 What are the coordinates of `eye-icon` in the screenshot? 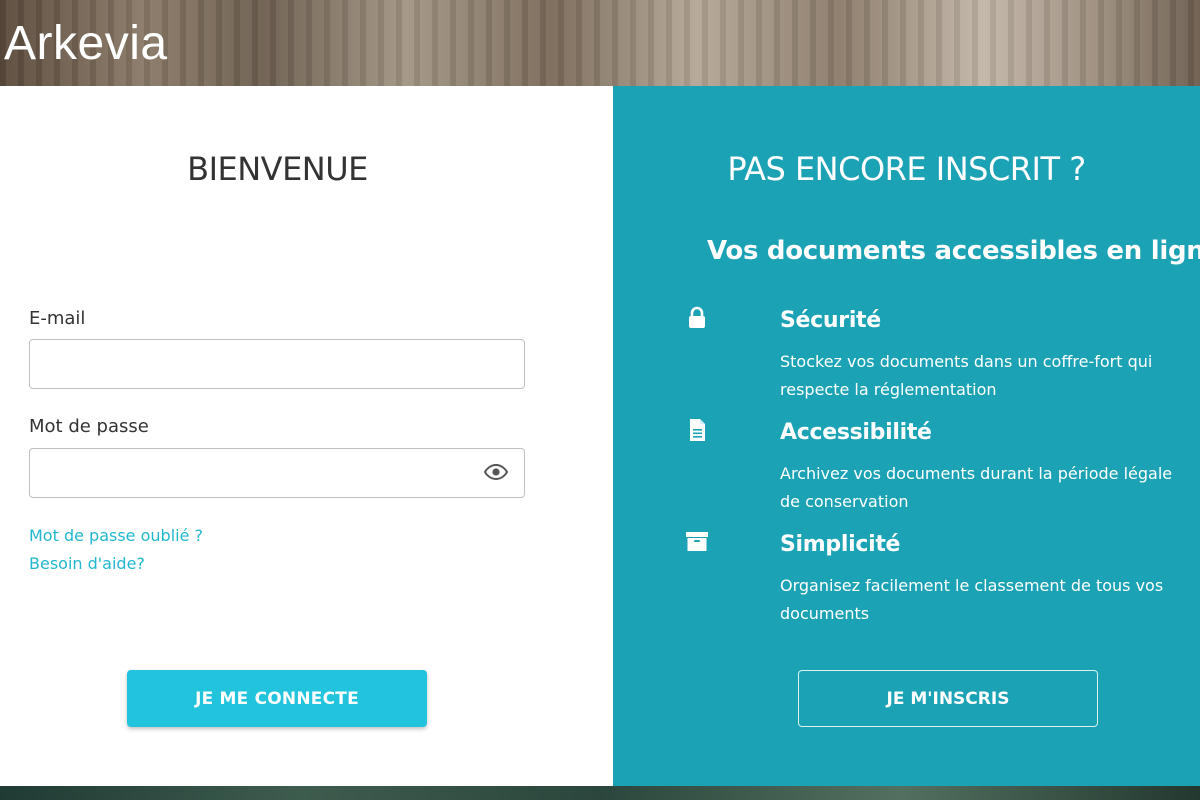 It's located at (496, 472).